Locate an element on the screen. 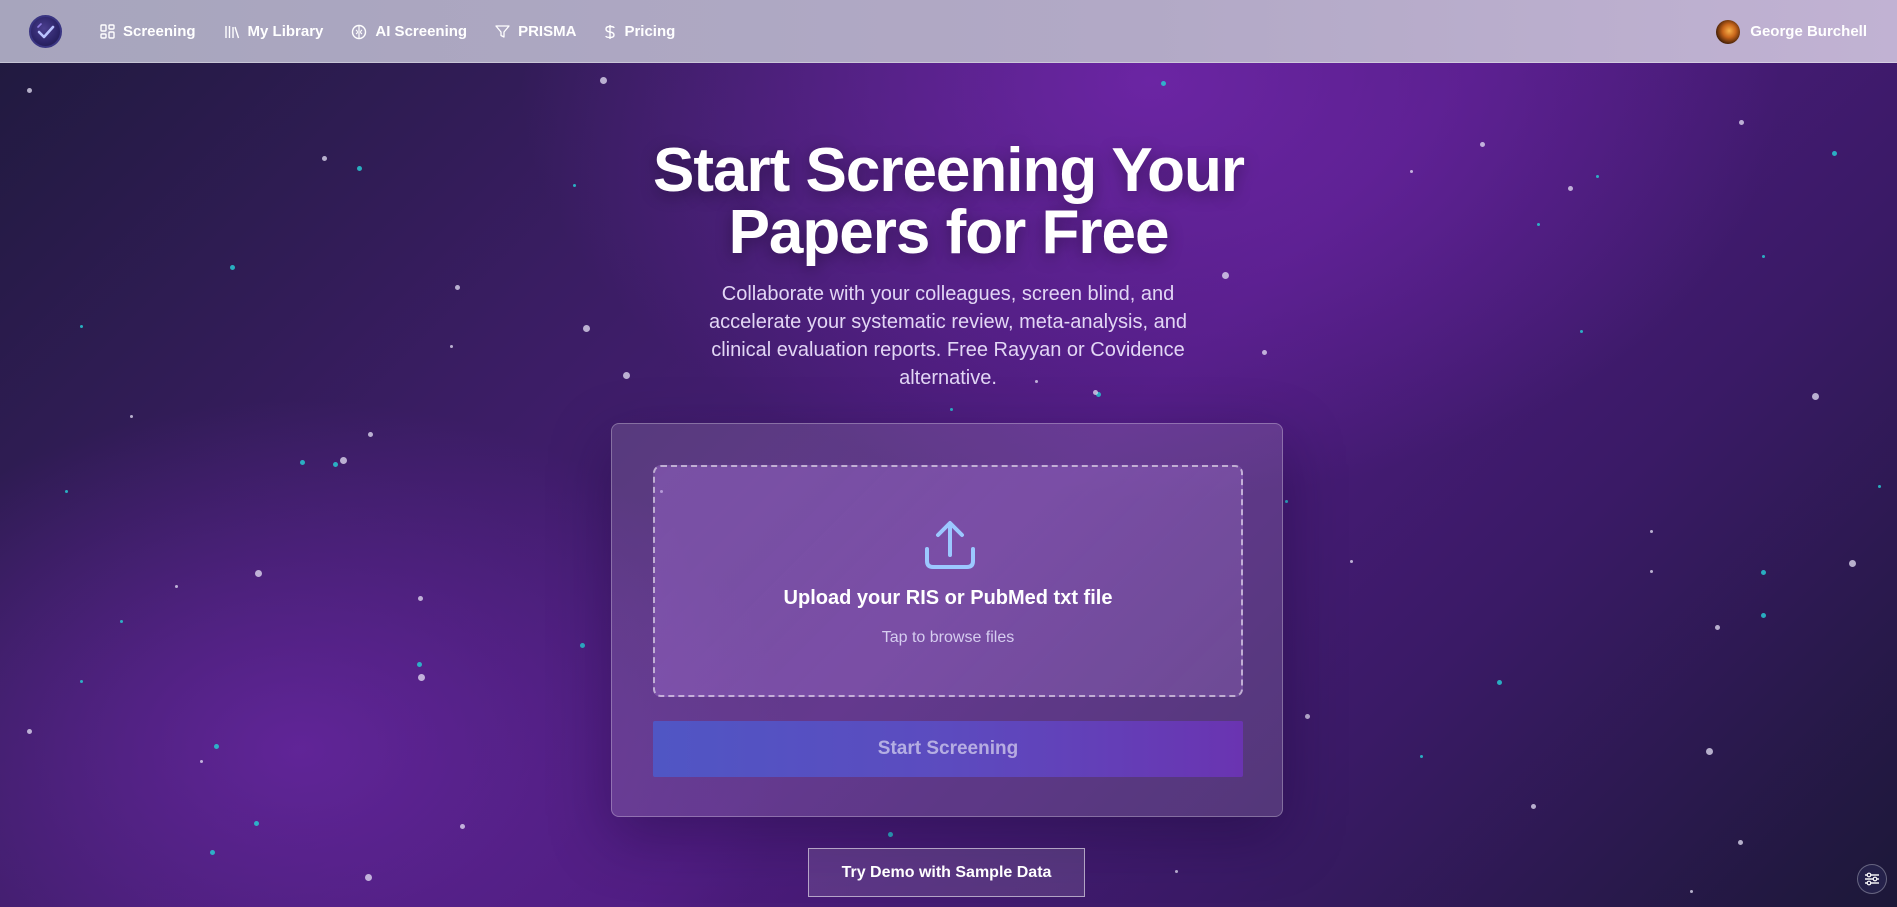  nav-label-pricing: Pricing is located at coordinates (650, 31).